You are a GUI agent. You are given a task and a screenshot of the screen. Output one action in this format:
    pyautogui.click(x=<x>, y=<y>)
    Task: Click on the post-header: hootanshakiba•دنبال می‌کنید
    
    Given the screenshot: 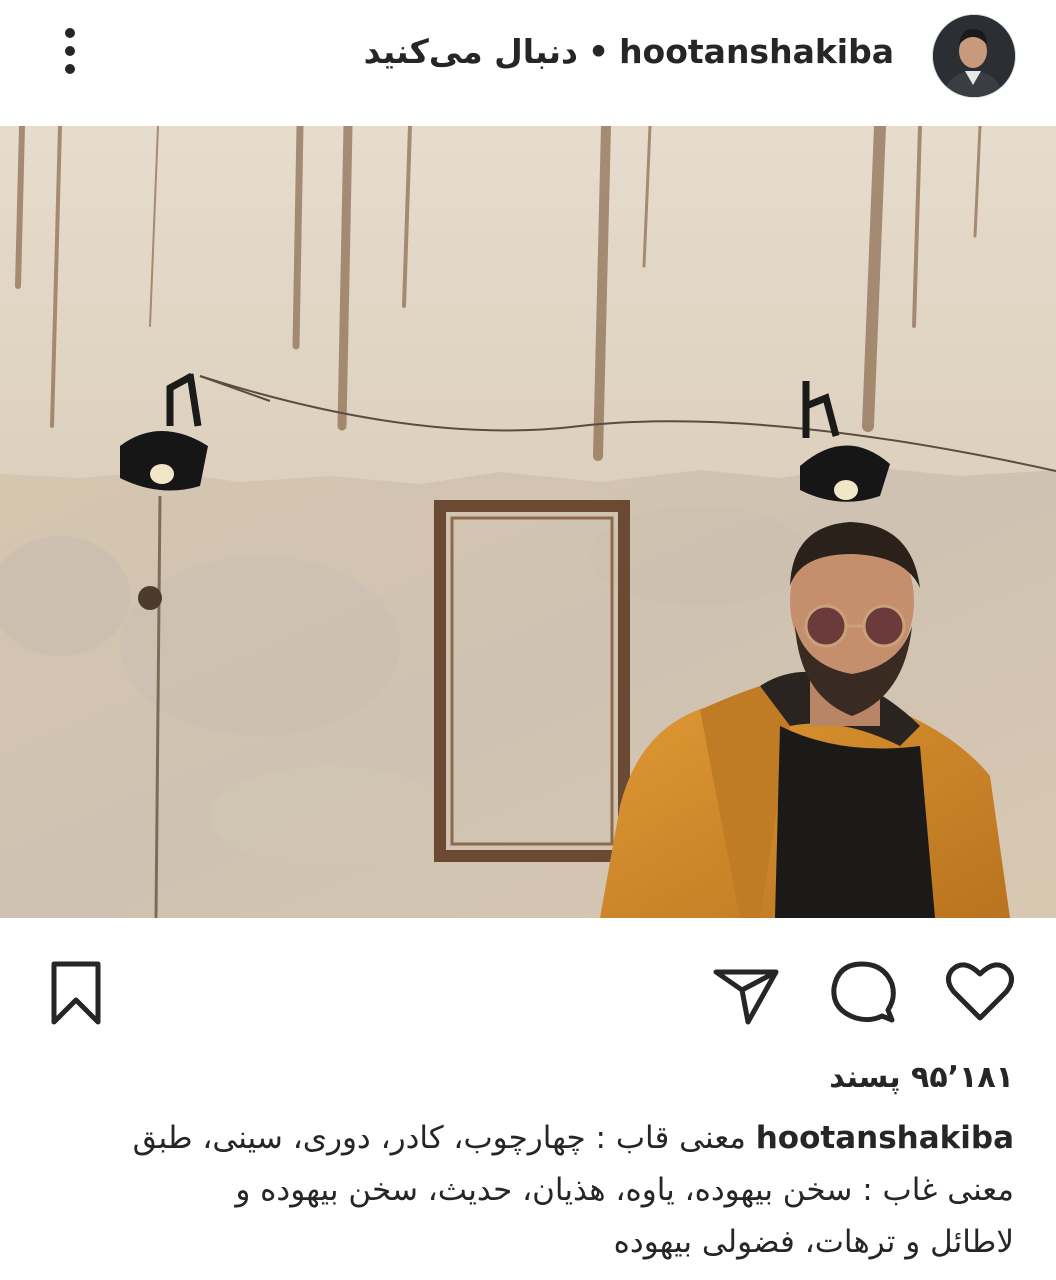 What is the action you would take?
    pyautogui.click(x=528, y=54)
    